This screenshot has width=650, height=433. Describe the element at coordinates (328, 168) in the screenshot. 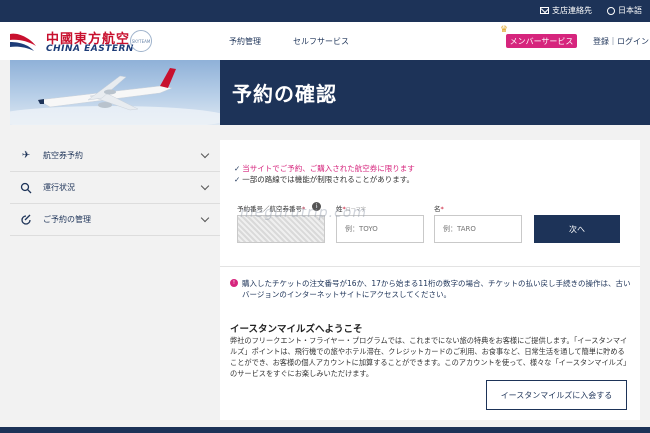

I see `notice-text: 当サイトでご予約、ご購入された航空券に限ります` at that location.